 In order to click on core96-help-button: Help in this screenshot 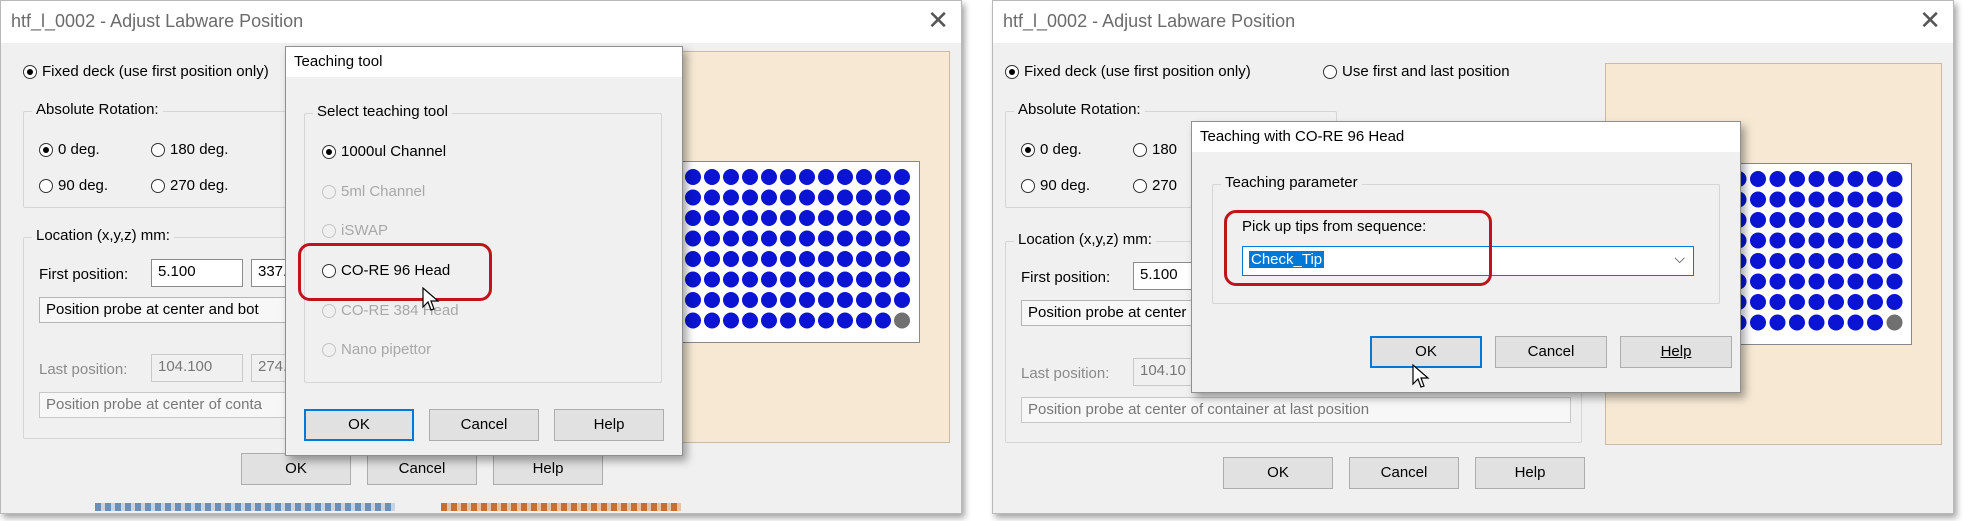, I will do `click(1676, 352)`.